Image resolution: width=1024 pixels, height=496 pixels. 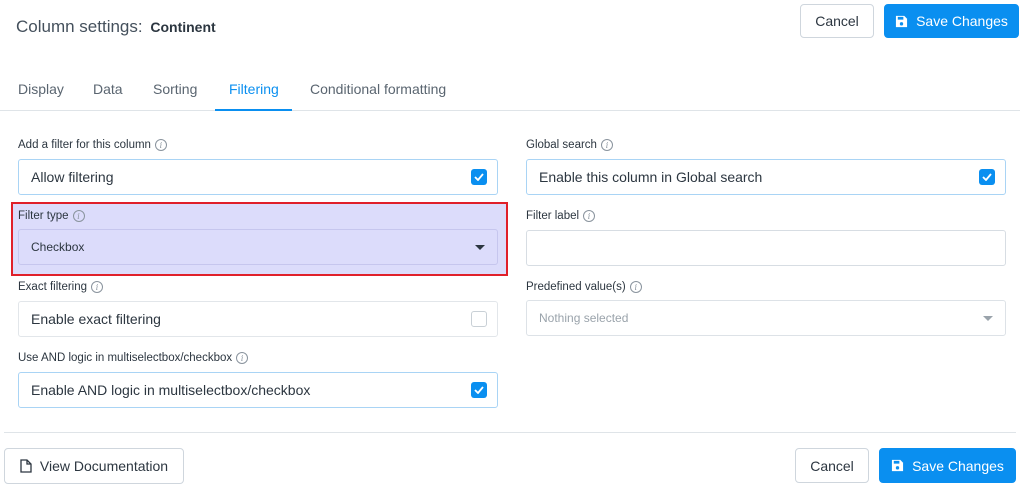 What do you see at coordinates (258, 177) in the screenshot?
I see `allow-filtering-field: Allow filtering` at bounding box center [258, 177].